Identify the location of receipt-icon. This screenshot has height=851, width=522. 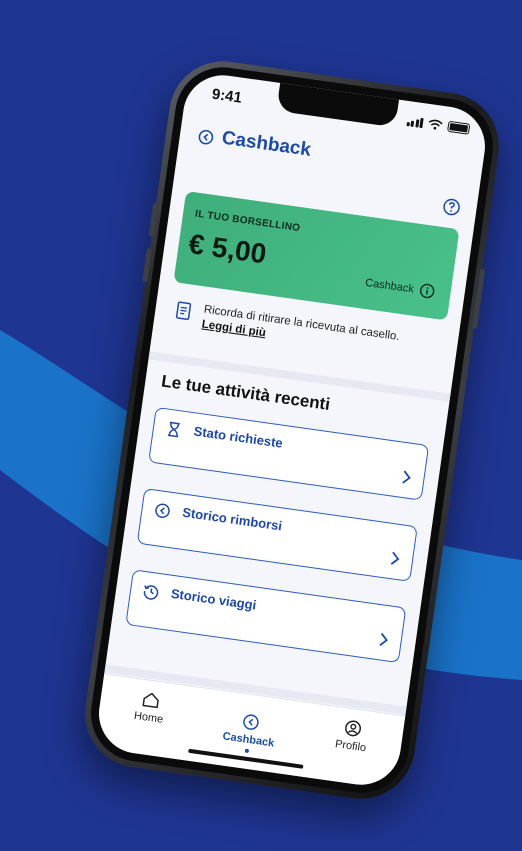
(183, 311).